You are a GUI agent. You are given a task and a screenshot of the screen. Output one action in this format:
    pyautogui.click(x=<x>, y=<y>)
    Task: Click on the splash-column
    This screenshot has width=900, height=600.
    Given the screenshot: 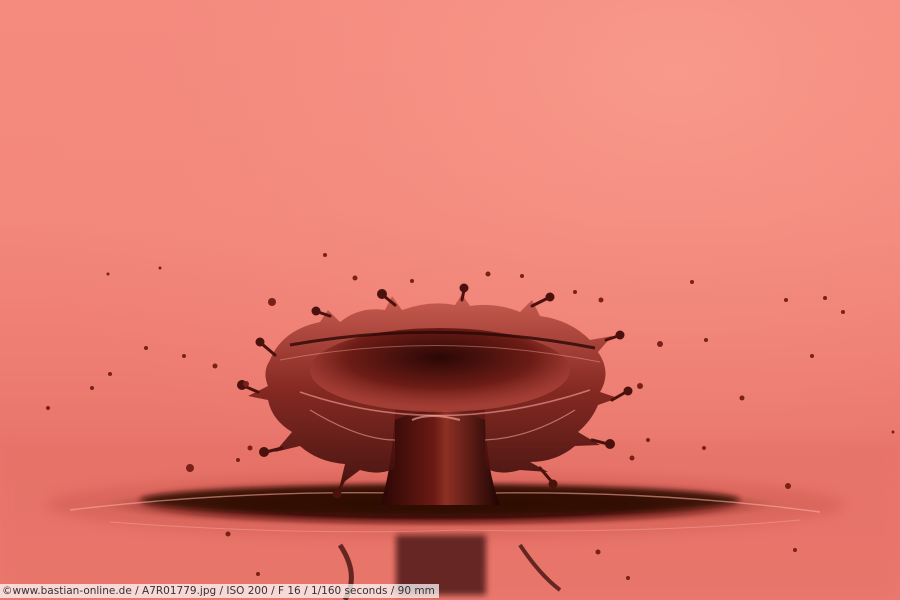 What is the action you would take?
    pyautogui.click(x=440, y=457)
    